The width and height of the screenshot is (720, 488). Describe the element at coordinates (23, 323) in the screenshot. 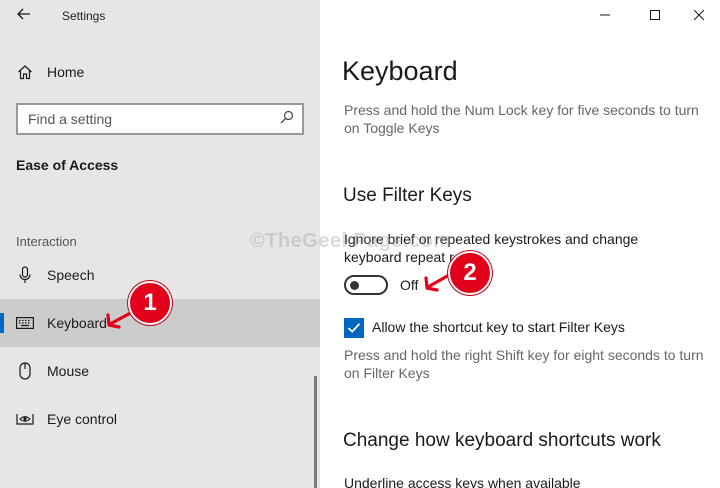

I see `keyboard-icon` at that location.